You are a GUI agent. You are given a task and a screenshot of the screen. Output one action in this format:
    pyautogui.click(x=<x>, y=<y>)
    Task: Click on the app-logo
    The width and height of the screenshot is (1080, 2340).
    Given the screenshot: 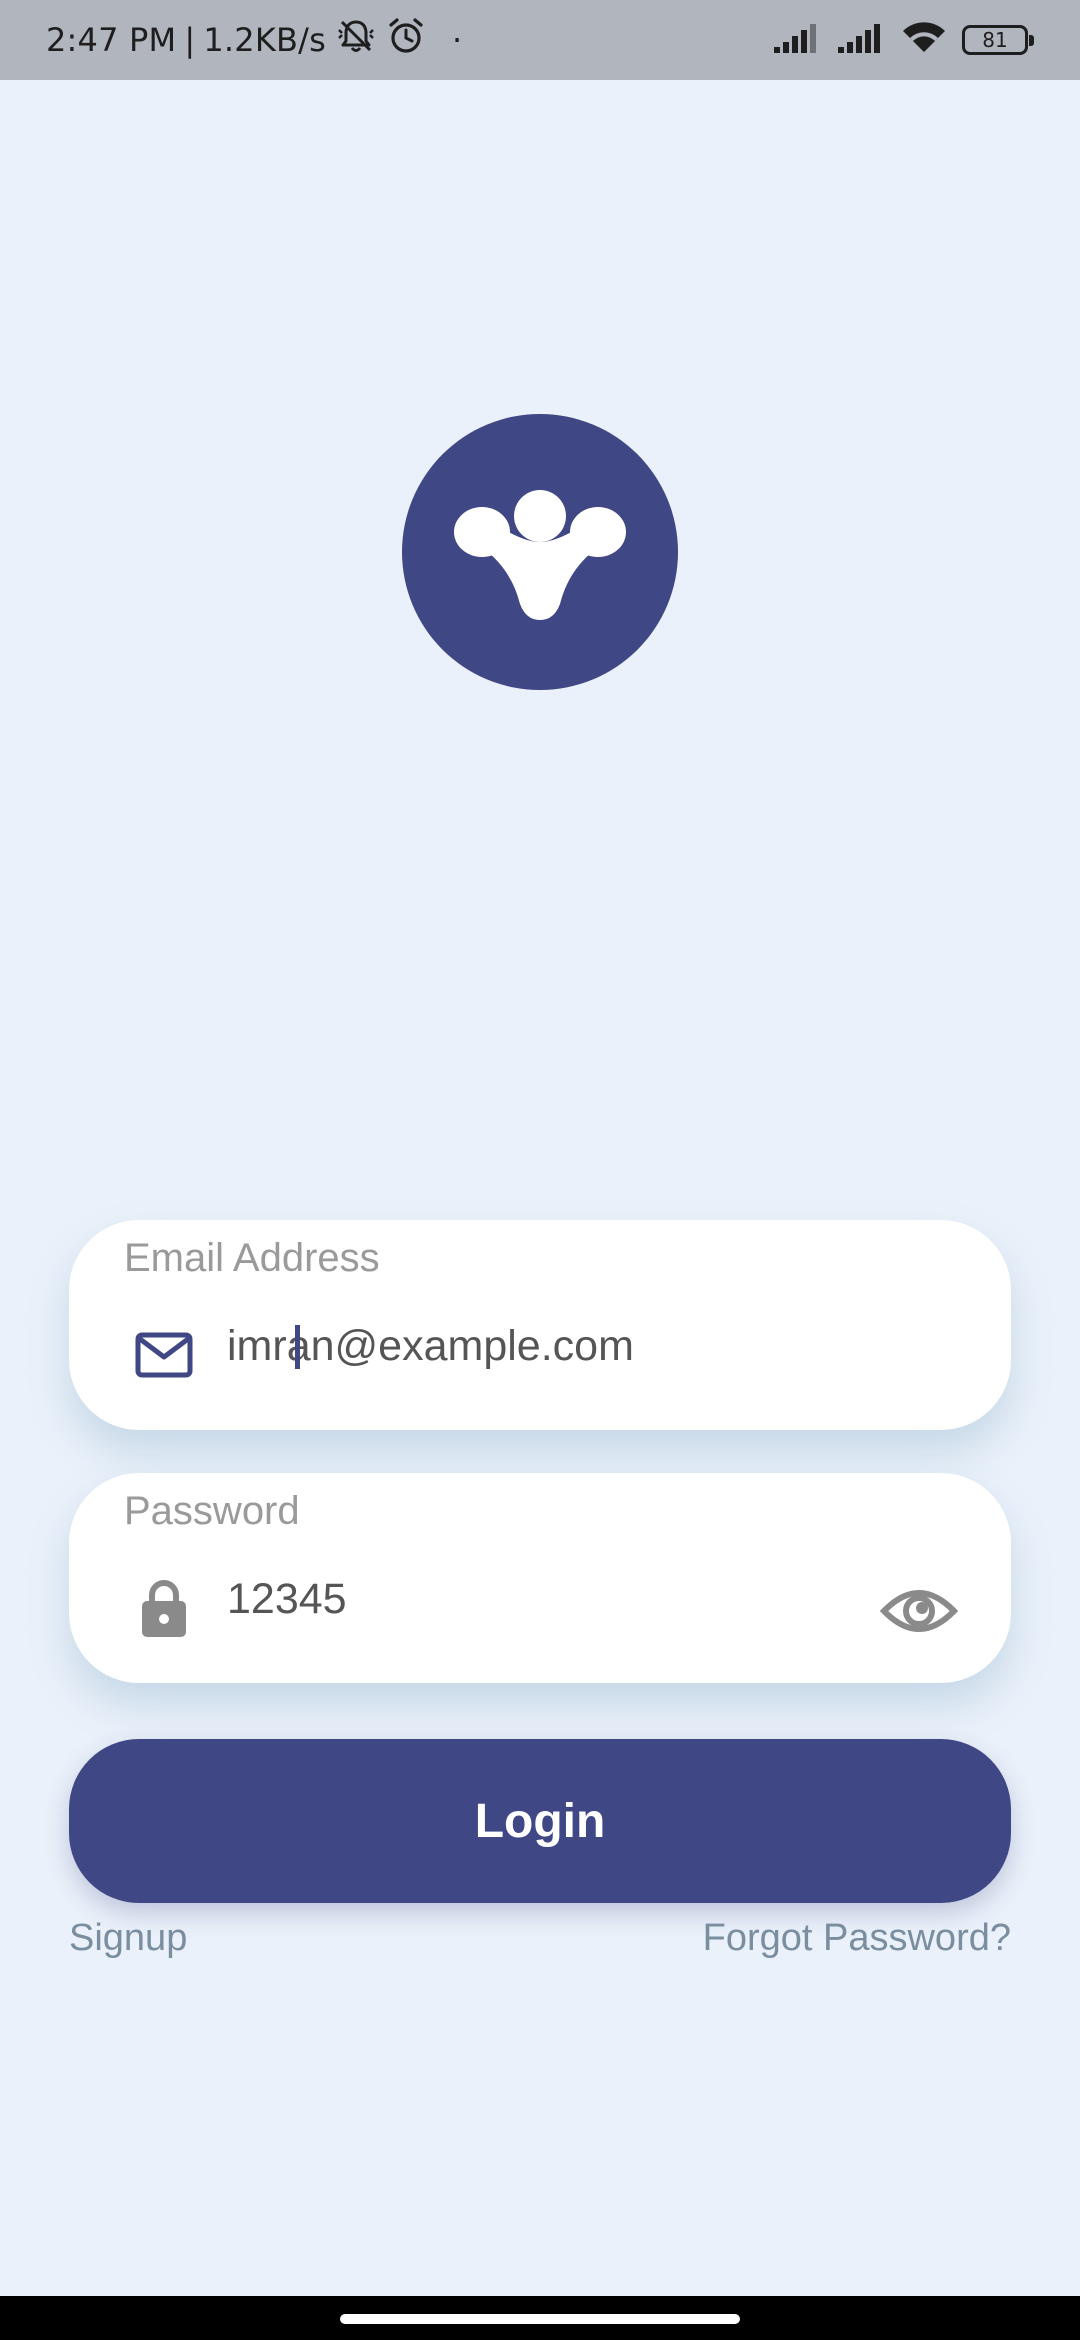 What is the action you would take?
    pyautogui.click(x=540, y=552)
    